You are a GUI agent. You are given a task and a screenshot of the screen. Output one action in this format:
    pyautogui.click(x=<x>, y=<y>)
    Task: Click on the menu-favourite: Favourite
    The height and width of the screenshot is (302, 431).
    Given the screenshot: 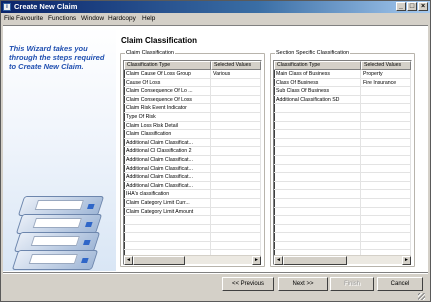 What is the action you would take?
    pyautogui.click(x=29, y=18)
    